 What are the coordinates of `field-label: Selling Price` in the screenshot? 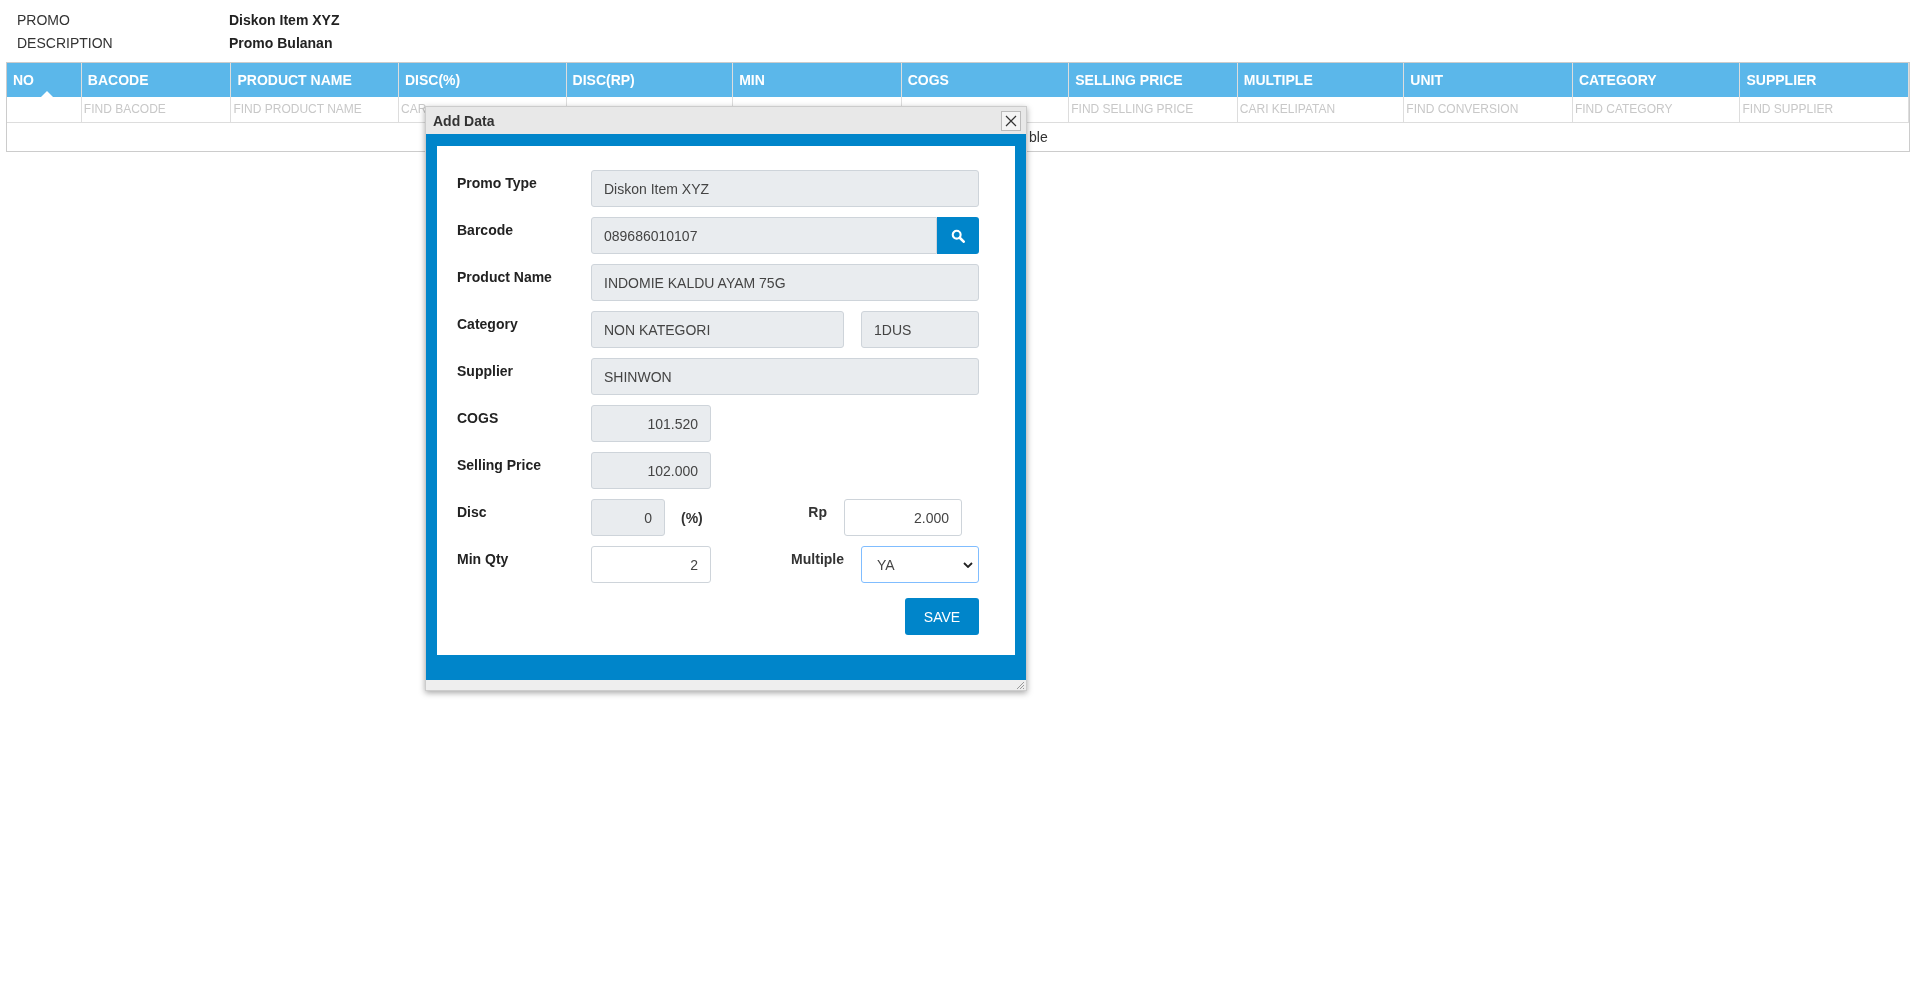 It's located at (500, 464).